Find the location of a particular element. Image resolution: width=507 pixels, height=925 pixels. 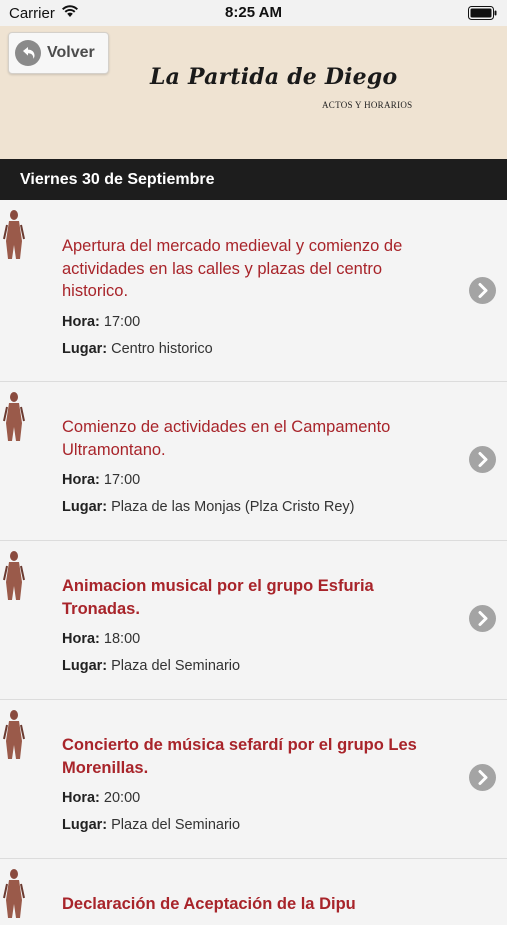

event-title: Declaración de Aceptación de la Dipu is located at coordinates (209, 904).